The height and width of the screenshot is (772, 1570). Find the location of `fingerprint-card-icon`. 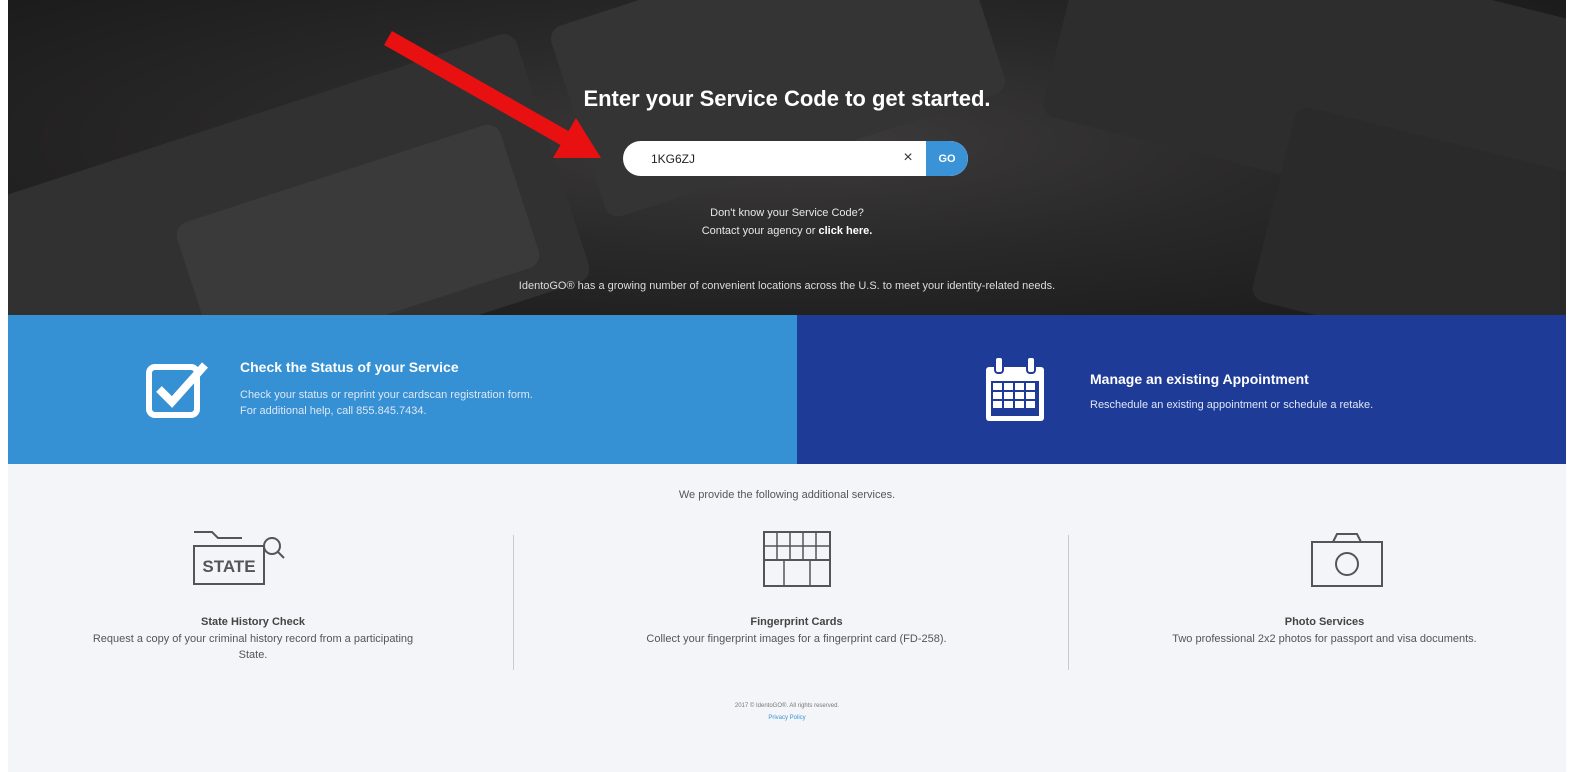

fingerprint-card-icon is located at coordinates (797, 559).